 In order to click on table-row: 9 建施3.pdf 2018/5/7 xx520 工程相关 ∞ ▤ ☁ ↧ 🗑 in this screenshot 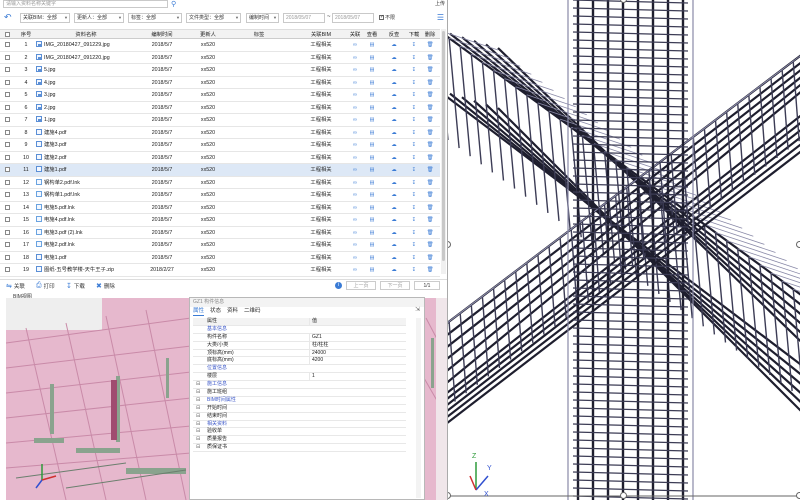, I will do `click(220, 145)`.